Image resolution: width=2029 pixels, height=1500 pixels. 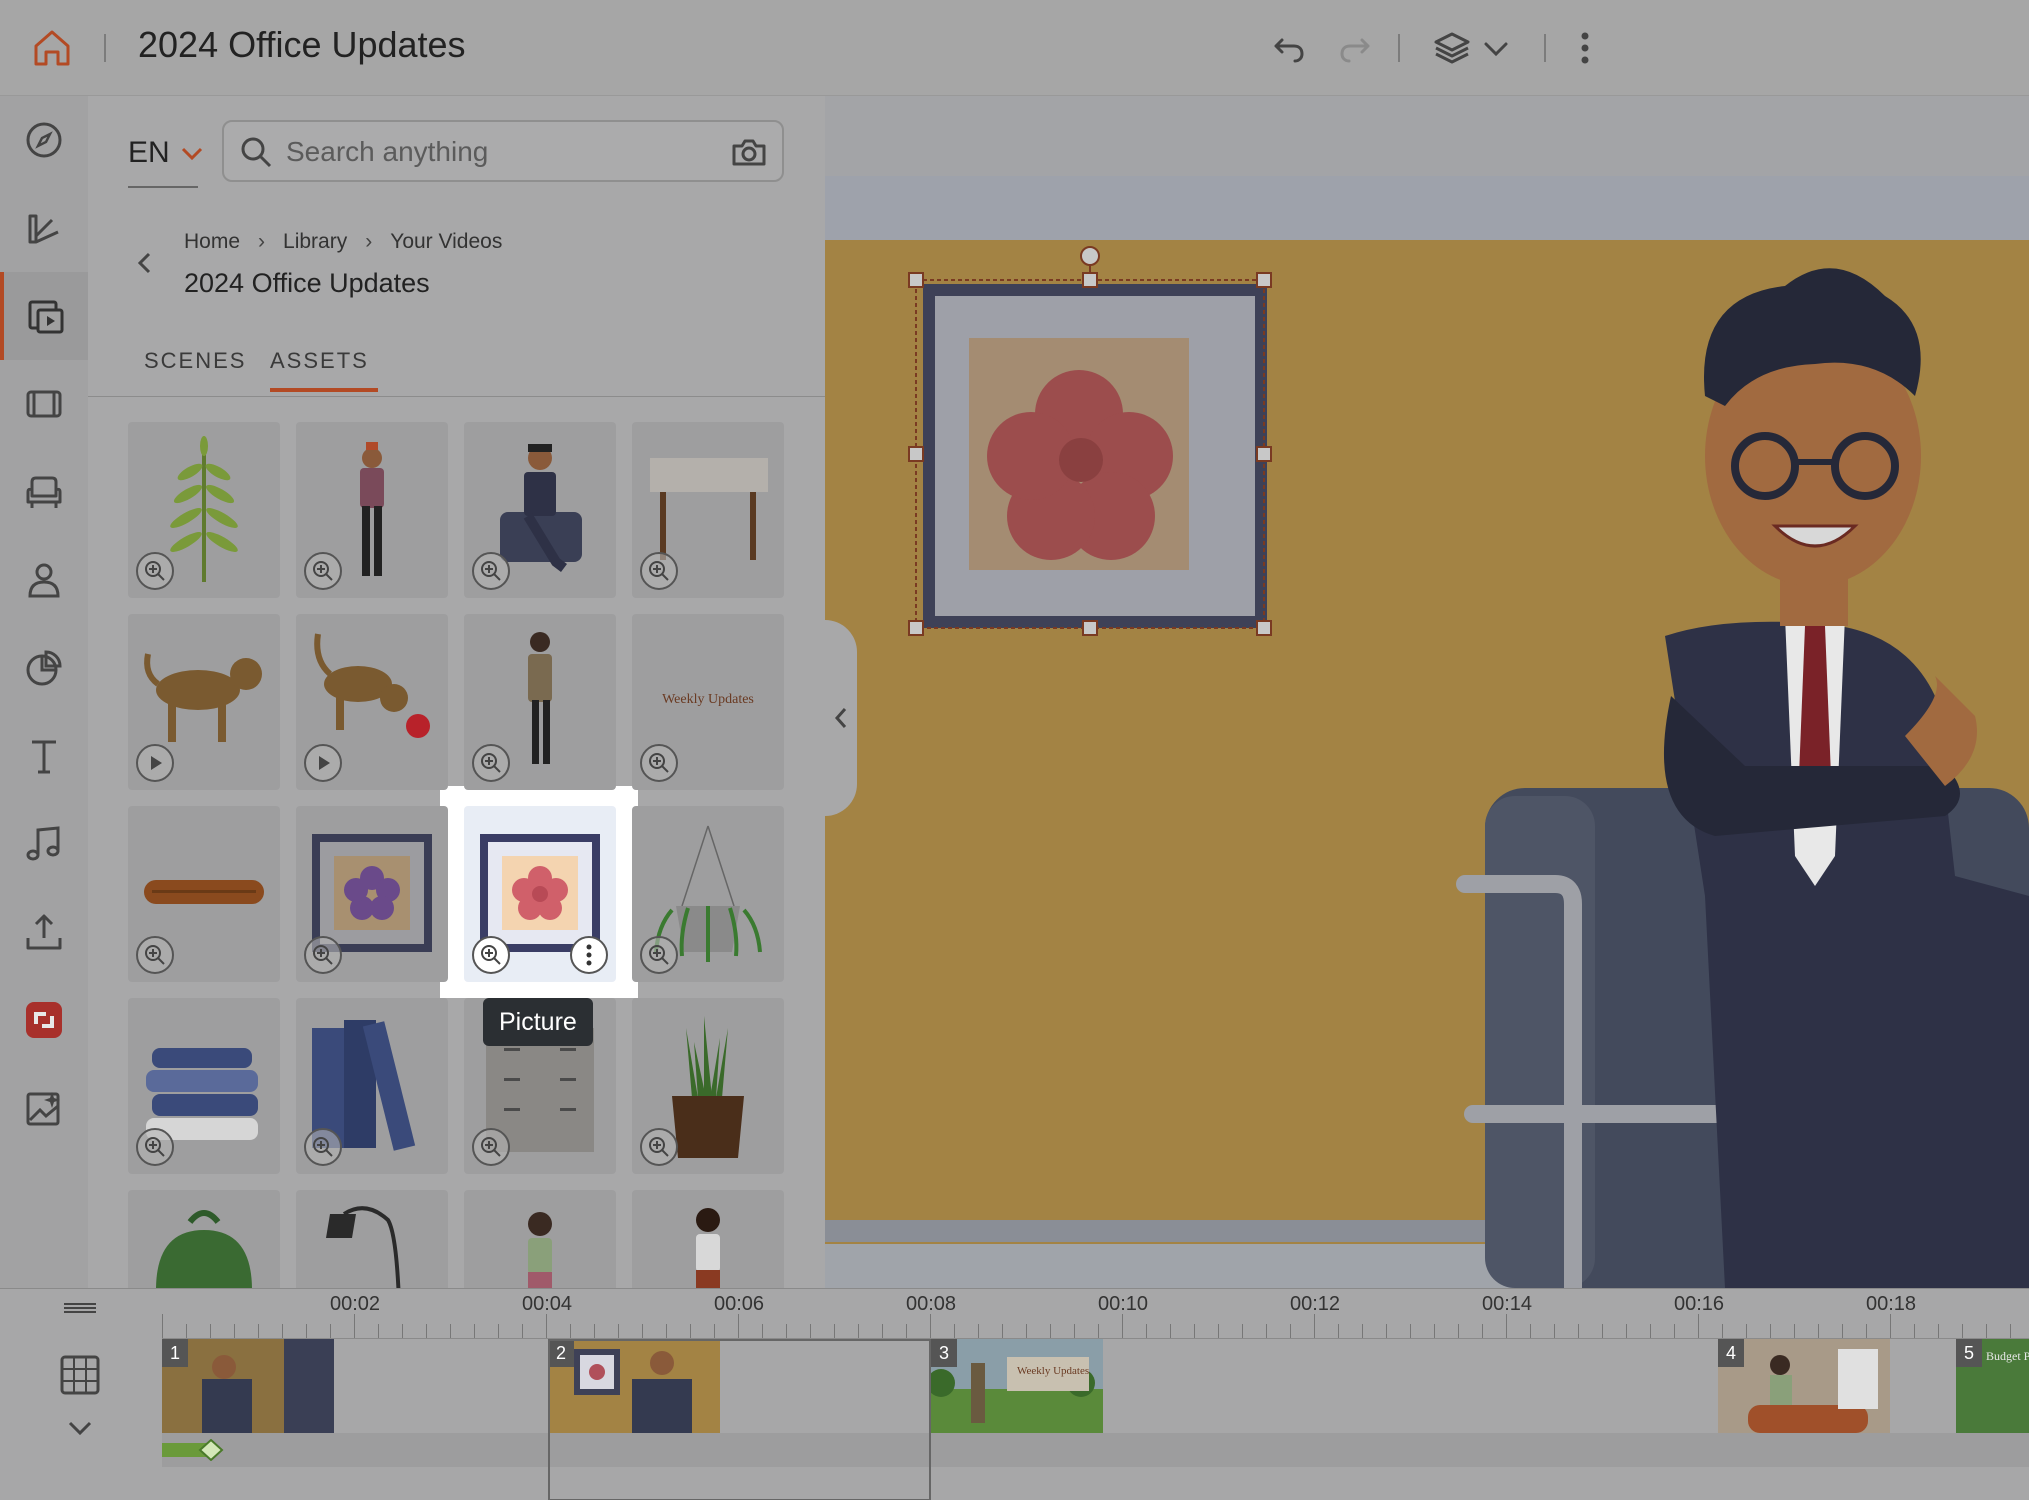 I want to click on asset-tile-backpack, so click(x=204, y=1239).